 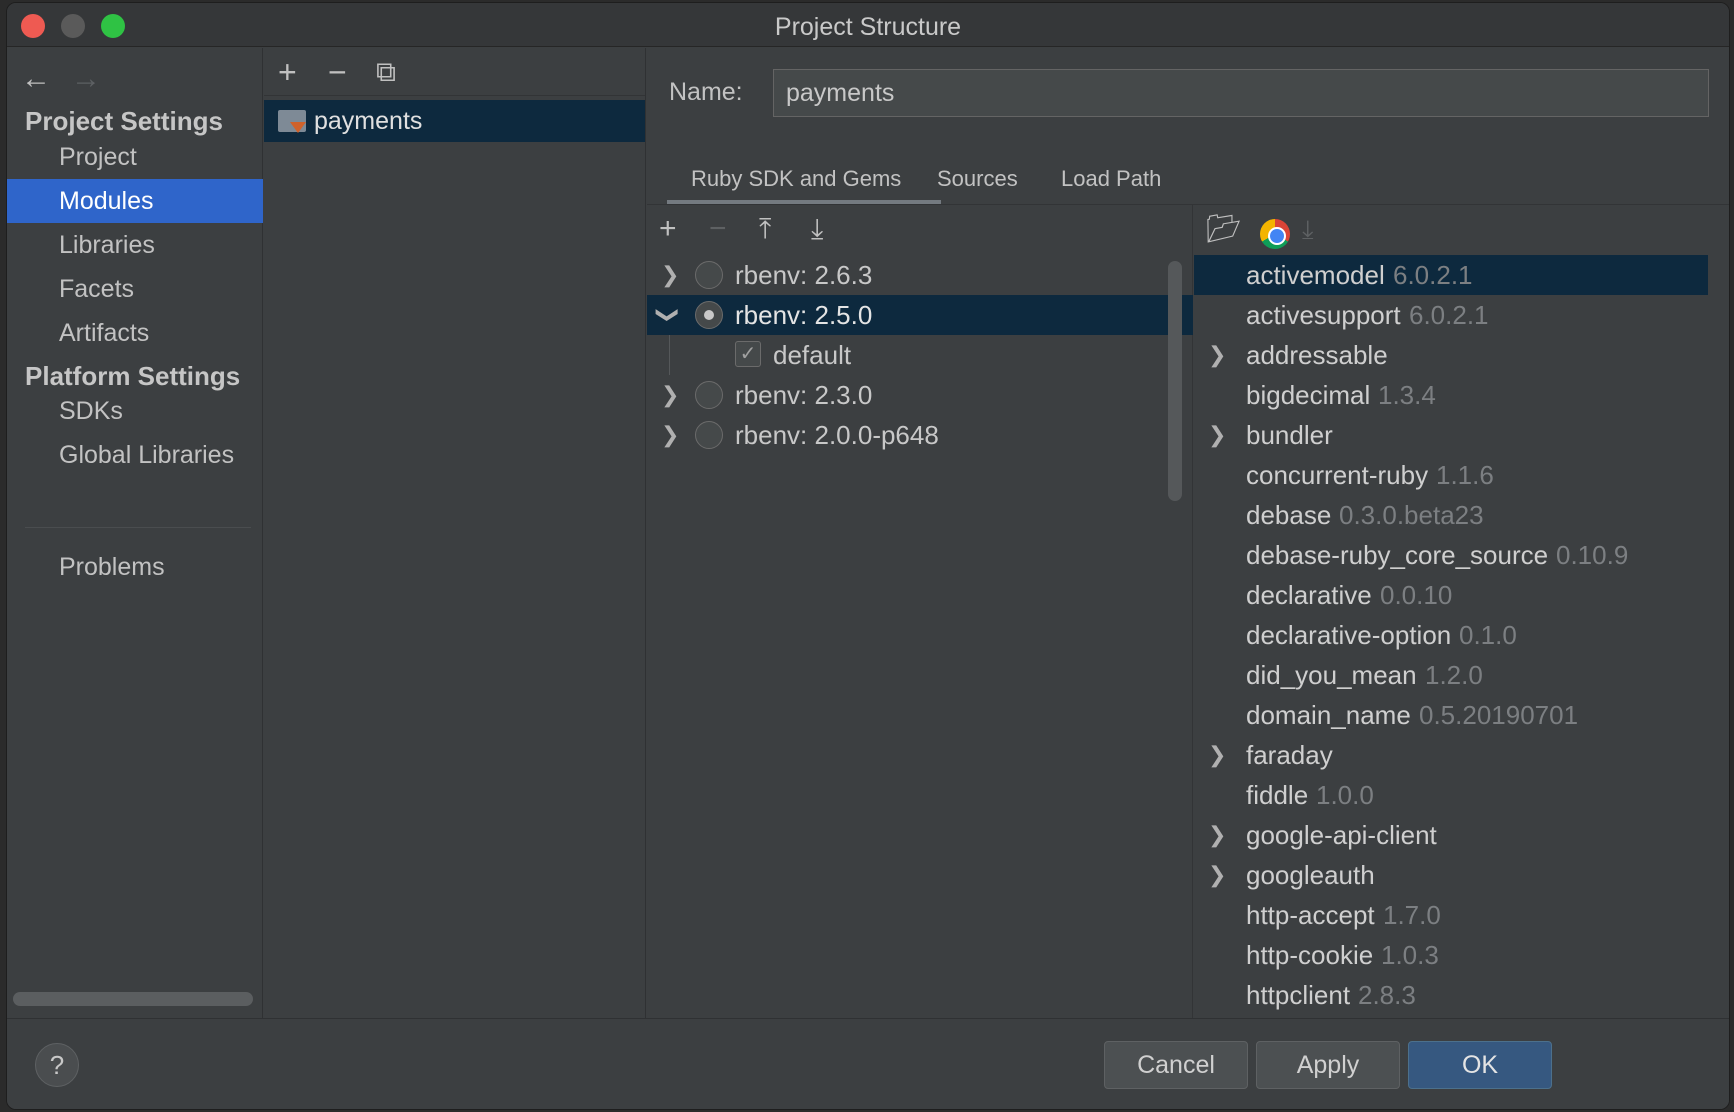 What do you see at coordinates (1451, 875) in the screenshot?
I see `gem-row: ❯ googleauth` at bounding box center [1451, 875].